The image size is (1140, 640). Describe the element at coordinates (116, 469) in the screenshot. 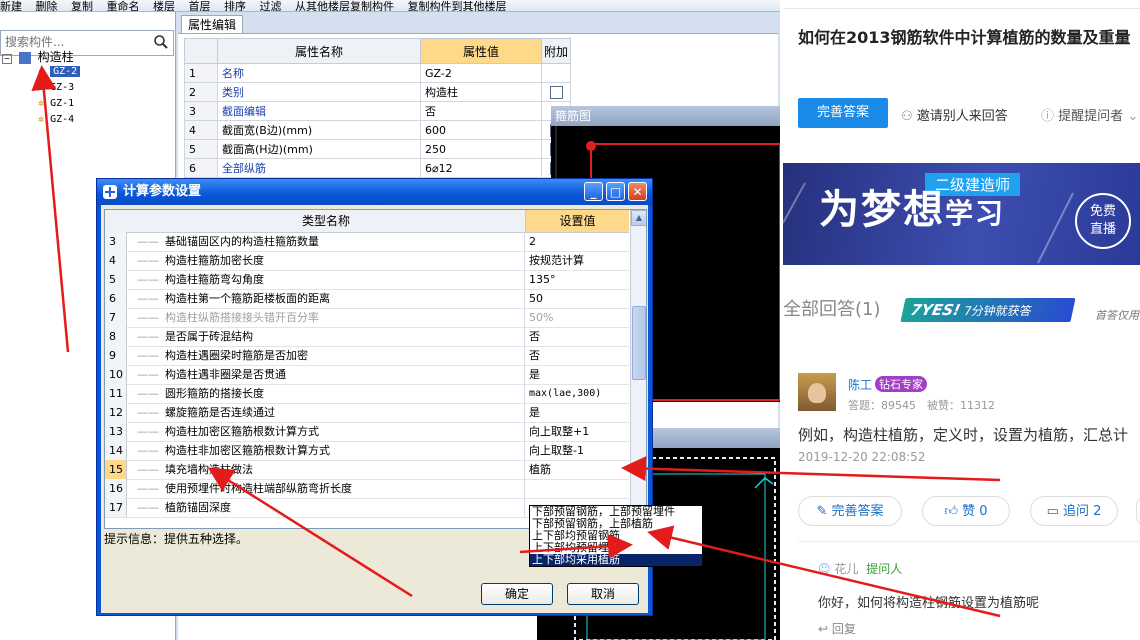

I see `row-number: 15` at that location.